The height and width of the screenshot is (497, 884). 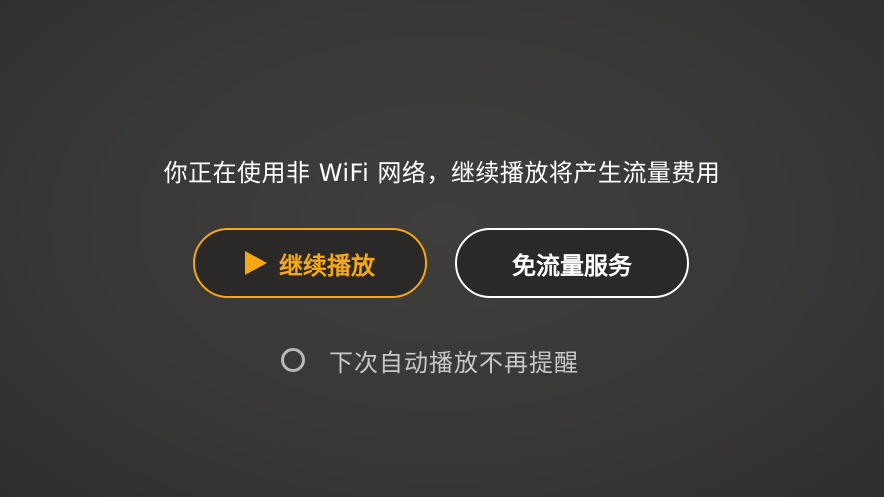 I want to click on free-data-service-button: 免流量服务, so click(x=572, y=263).